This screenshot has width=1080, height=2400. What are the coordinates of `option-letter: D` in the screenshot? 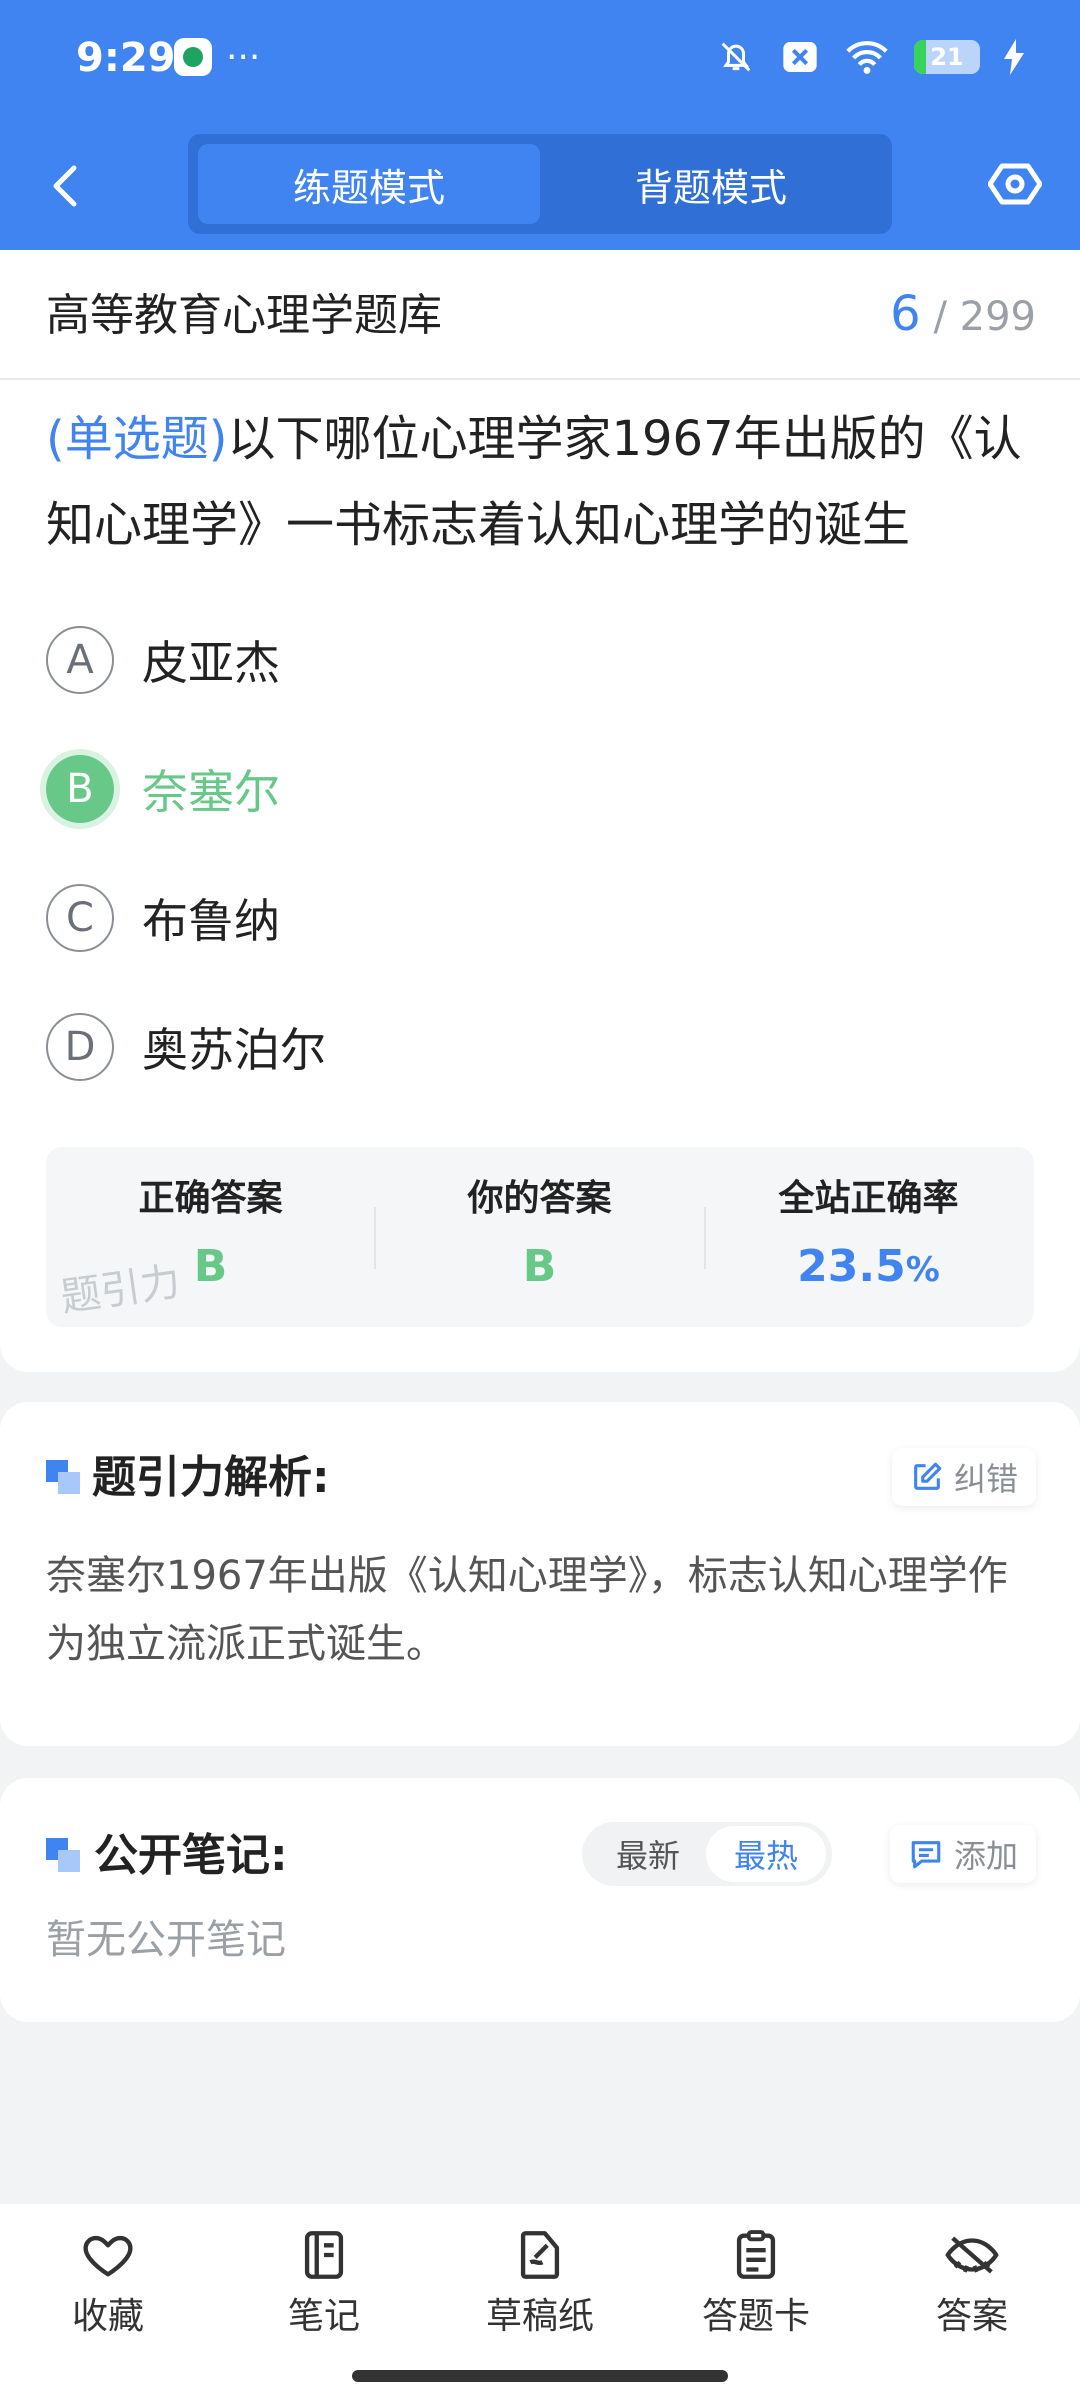 It's located at (80, 1047).